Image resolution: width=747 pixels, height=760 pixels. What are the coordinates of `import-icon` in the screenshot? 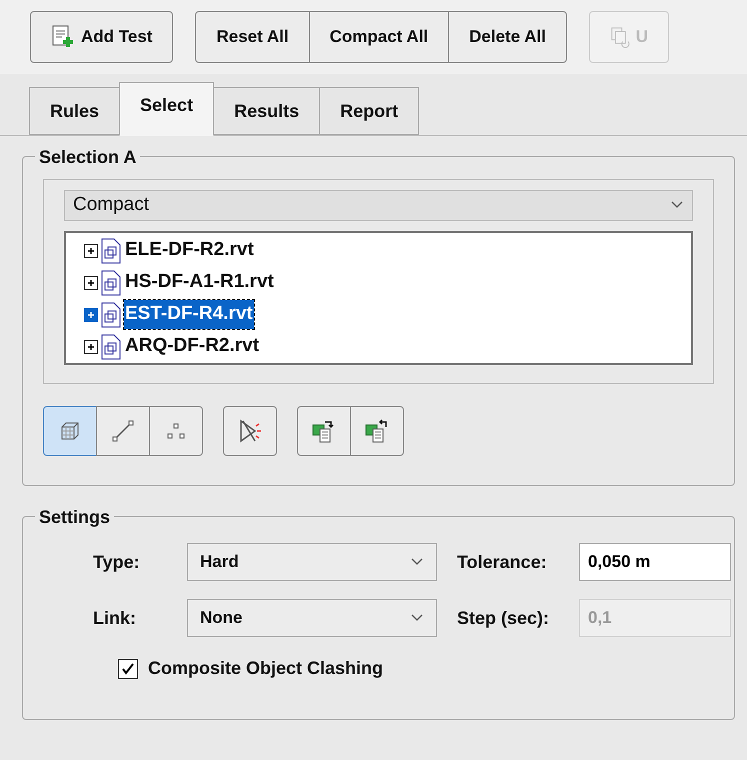 It's located at (377, 431).